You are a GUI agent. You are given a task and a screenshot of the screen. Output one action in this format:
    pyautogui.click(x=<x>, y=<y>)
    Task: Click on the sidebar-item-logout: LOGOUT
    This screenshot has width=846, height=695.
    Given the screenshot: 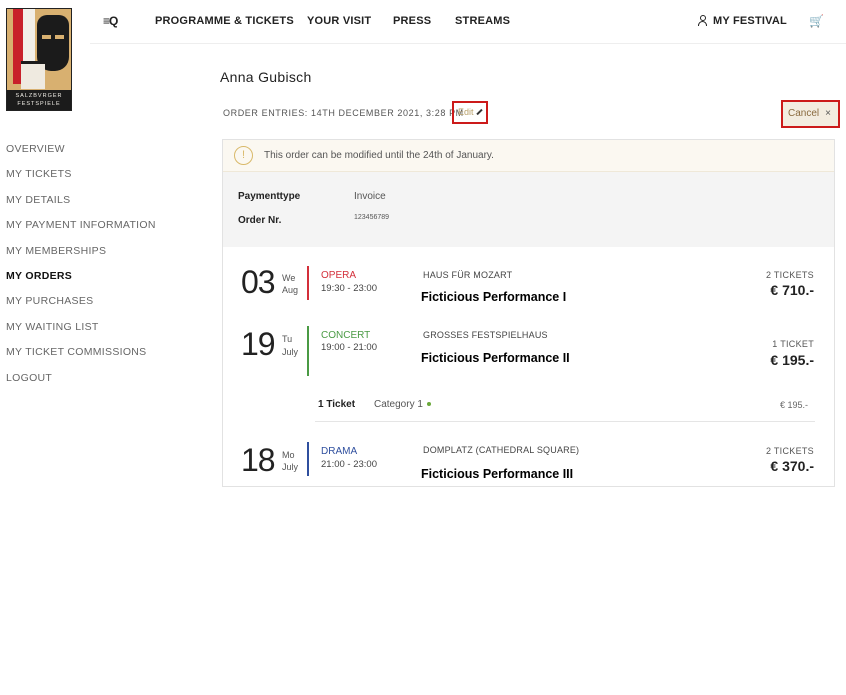 What is the action you would take?
    pyautogui.click(x=106, y=384)
    